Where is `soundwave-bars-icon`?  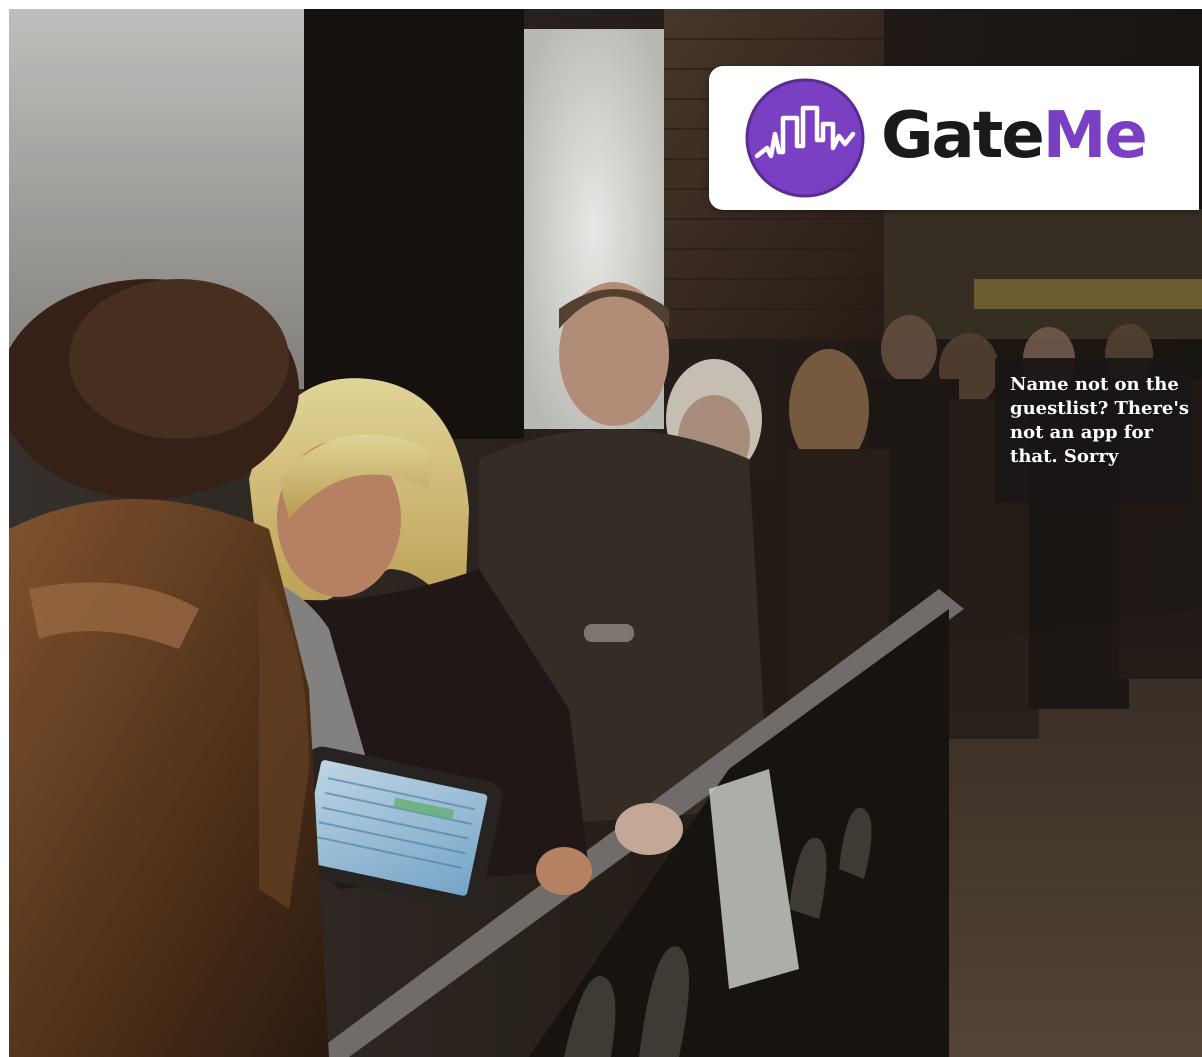 soundwave-bars-icon is located at coordinates (805, 138).